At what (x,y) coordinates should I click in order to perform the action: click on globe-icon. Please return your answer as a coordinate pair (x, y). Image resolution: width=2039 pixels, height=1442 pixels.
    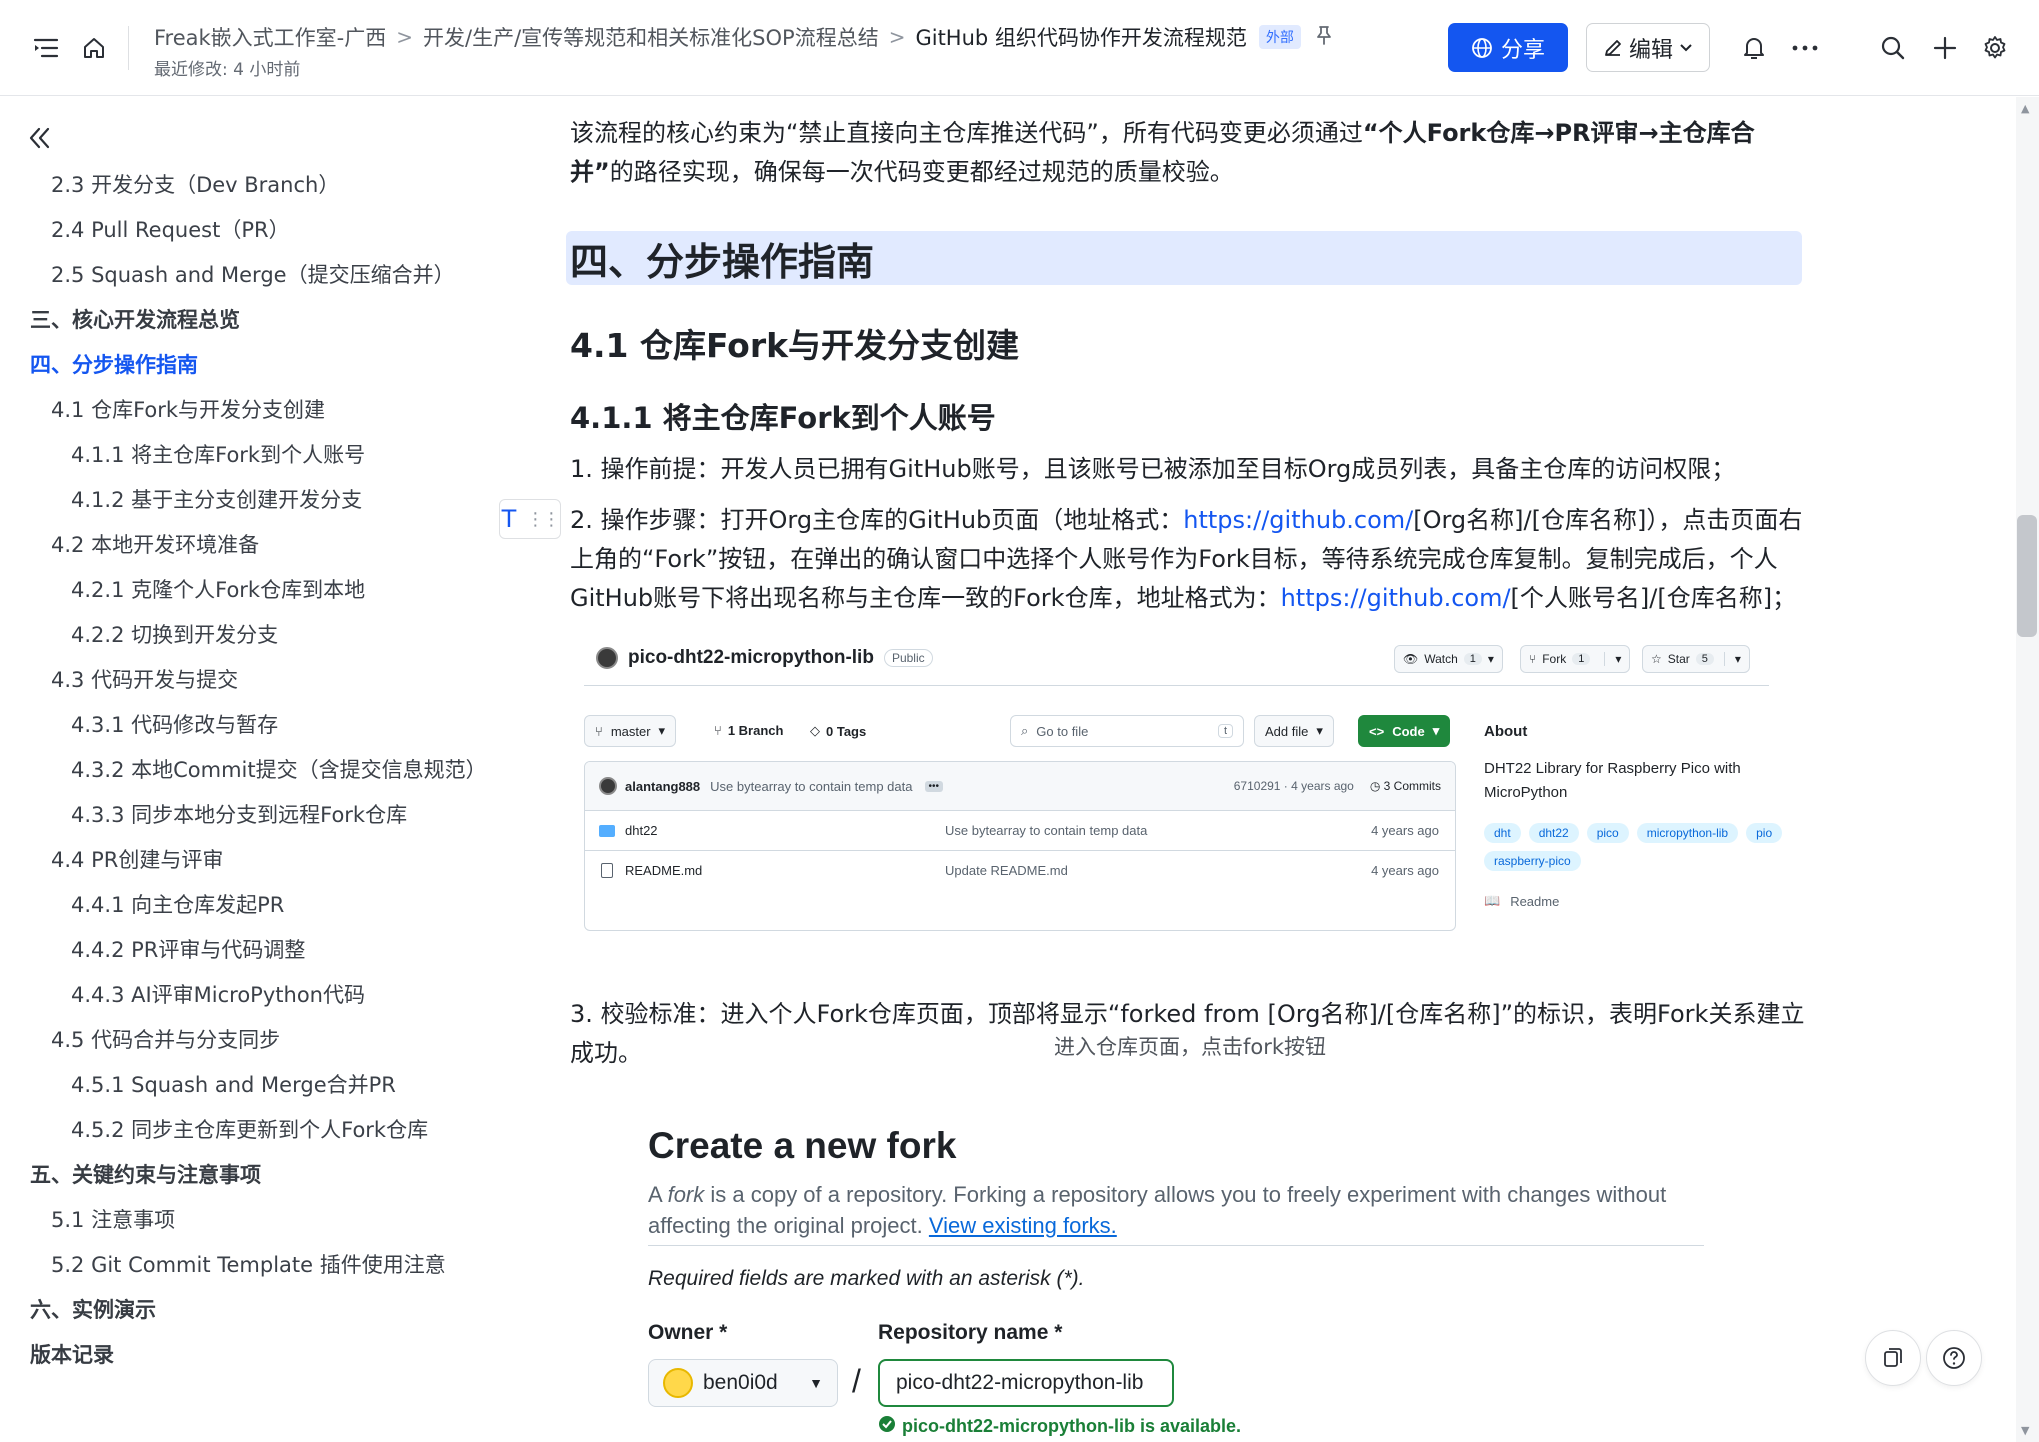
    Looking at the image, I should click on (1482, 47).